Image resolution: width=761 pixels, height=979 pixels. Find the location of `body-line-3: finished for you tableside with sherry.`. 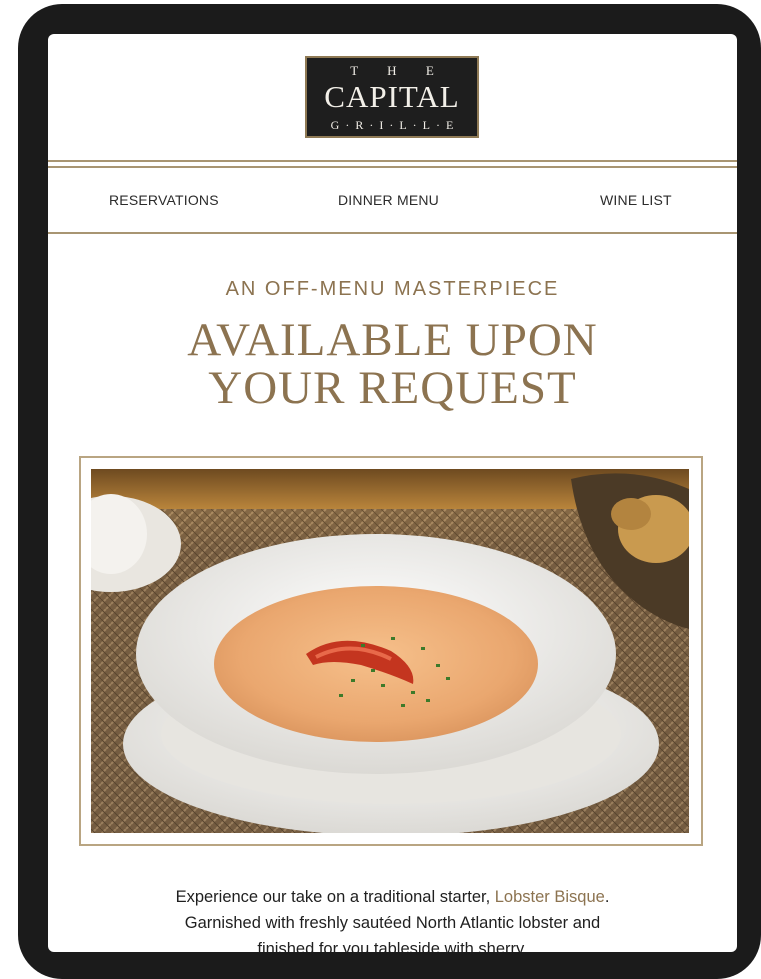

body-line-3: finished for you tableside with sherry. is located at coordinates (392, 946).